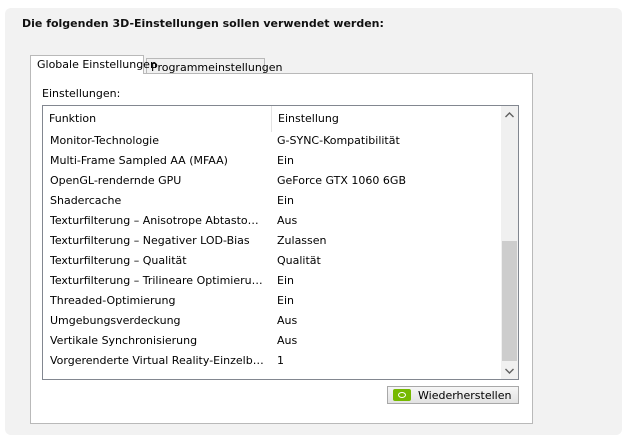 This screenshot has width=627, height=439. What do you see at coordinates (116, 180) in the screenshot?
I see `row-function: OpenGL-rendernde GPU` at bounding box center [116, 180].